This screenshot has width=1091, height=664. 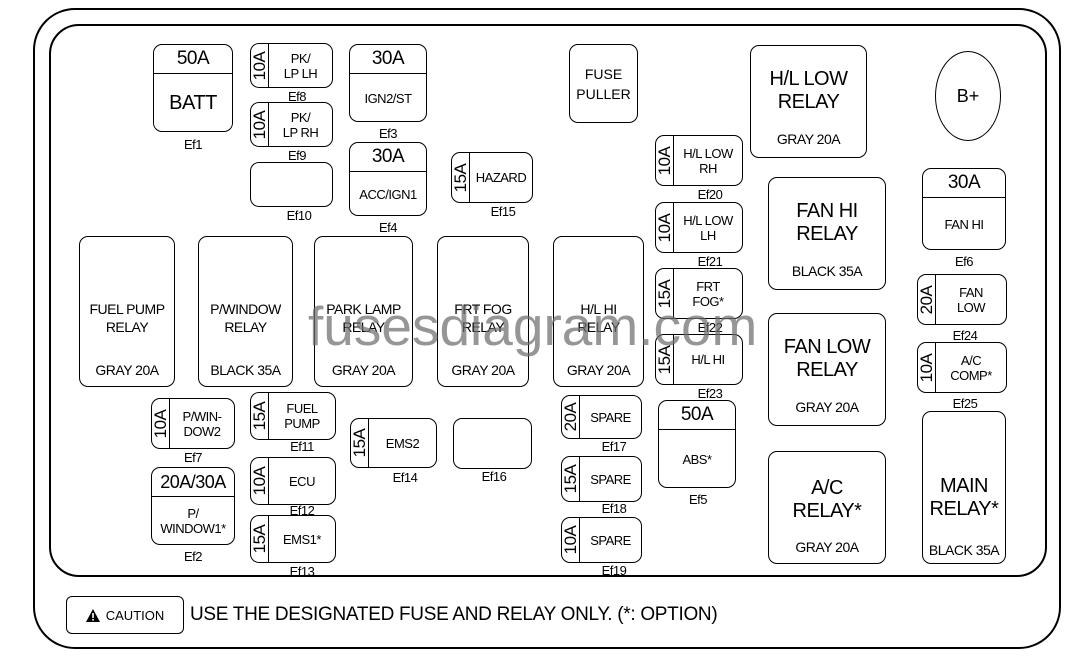 What do you see at coordinates (388, 227) in the screenshot?
I see `fuse-id-label: Ef4` at bounding box center [388, 227].